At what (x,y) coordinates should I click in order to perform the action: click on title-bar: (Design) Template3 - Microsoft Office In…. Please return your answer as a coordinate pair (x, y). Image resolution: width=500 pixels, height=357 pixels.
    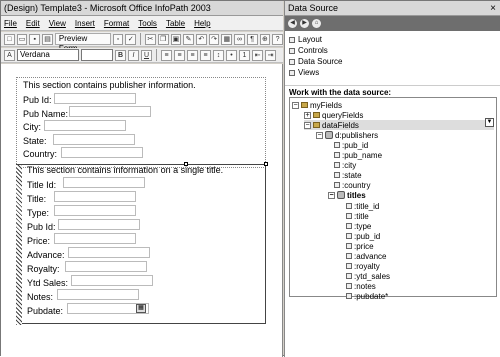
    Looking at the image, I should click on (142, 8).